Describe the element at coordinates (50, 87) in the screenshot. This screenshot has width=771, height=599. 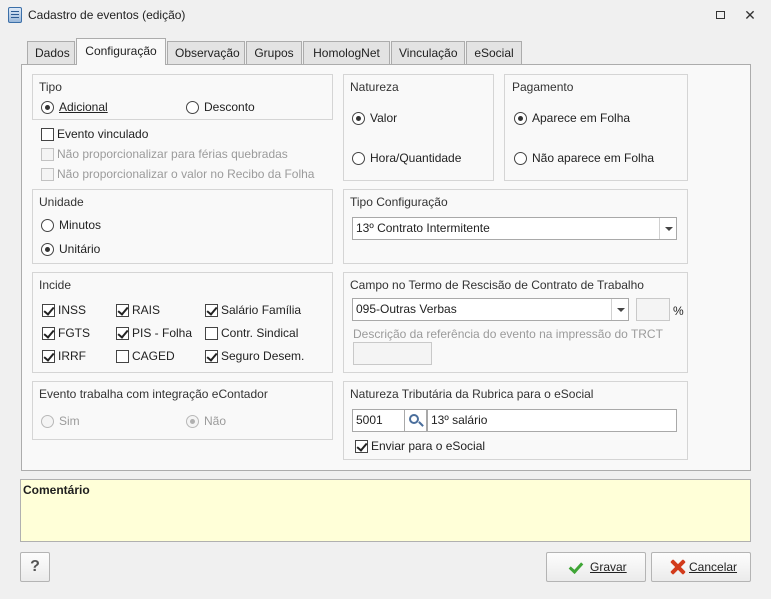
I see `group-tipo-label: Tipo` at that location.